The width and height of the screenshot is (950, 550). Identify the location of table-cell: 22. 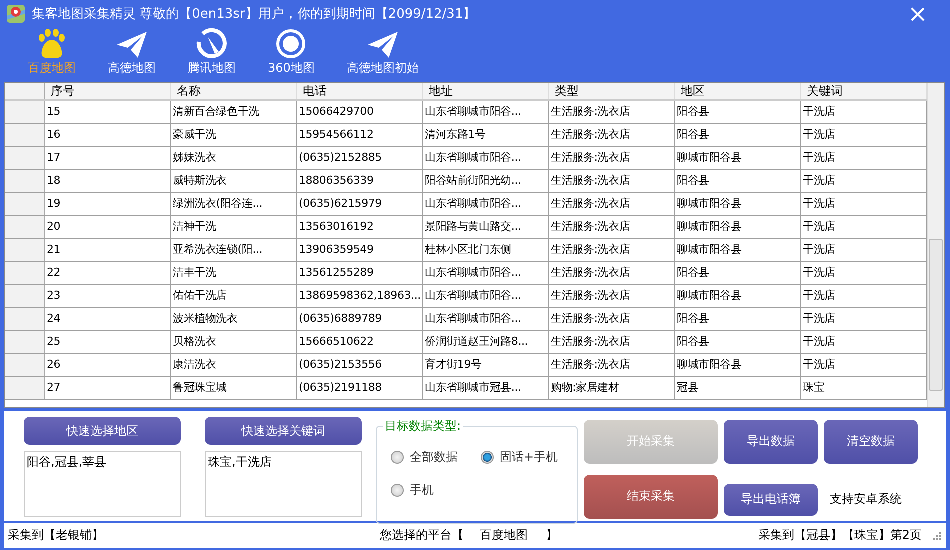
(108, 273).